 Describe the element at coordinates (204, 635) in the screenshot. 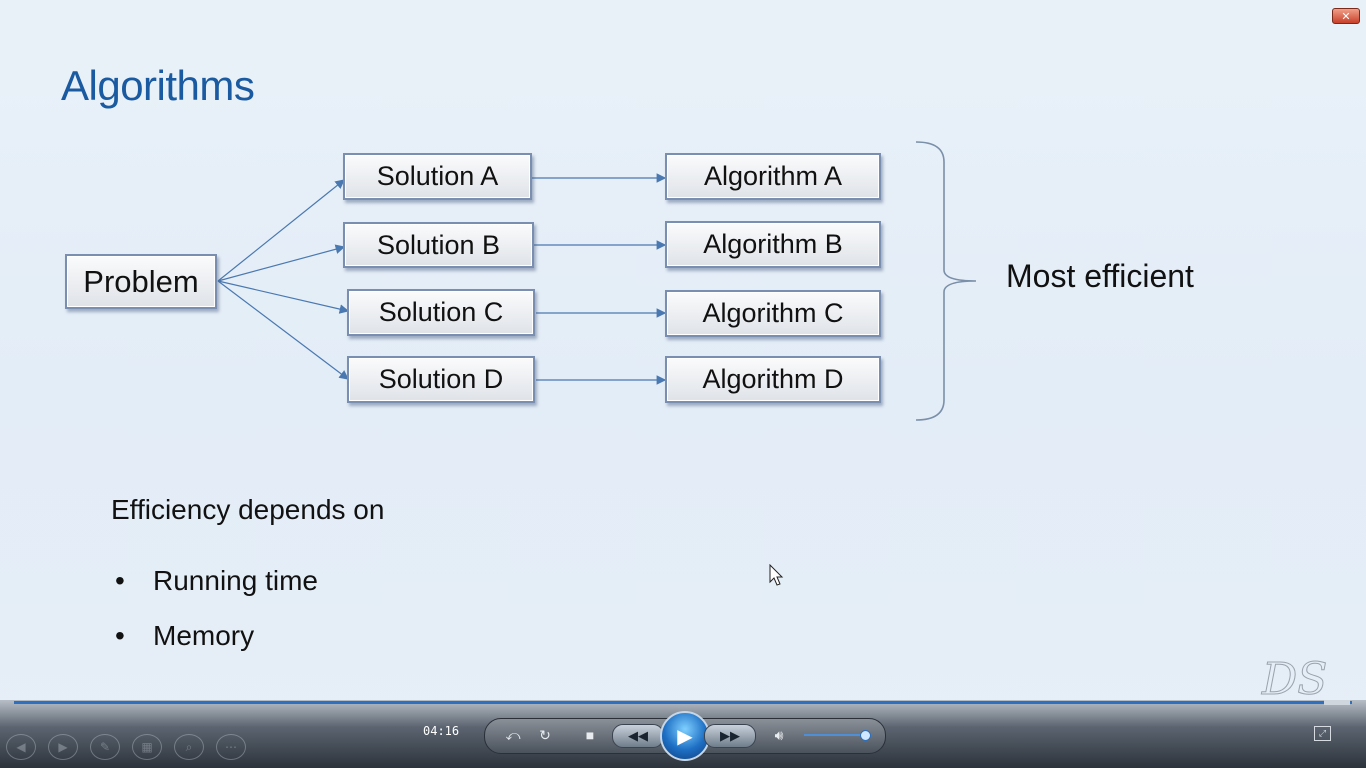

I see `bullet-text: Memory` at that location.